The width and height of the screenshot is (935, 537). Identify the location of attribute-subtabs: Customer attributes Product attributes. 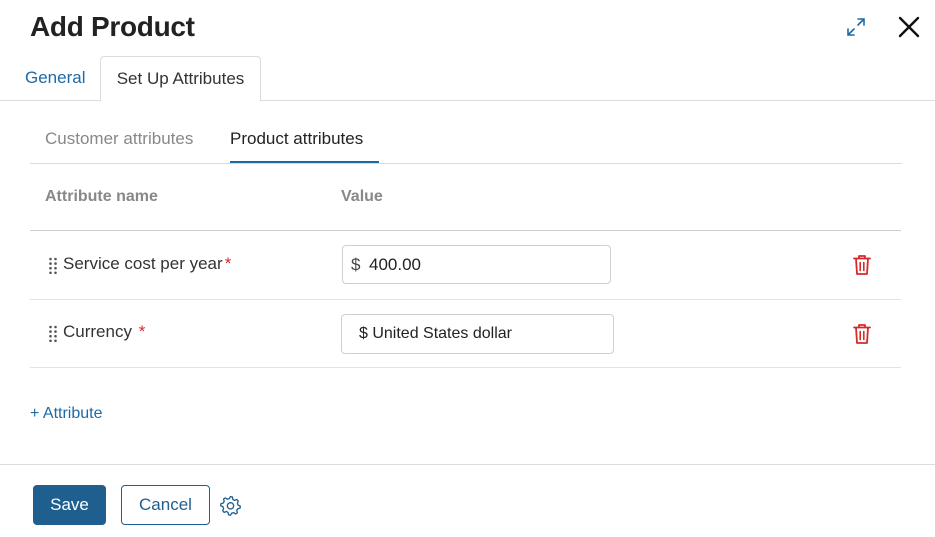
(466, 144).